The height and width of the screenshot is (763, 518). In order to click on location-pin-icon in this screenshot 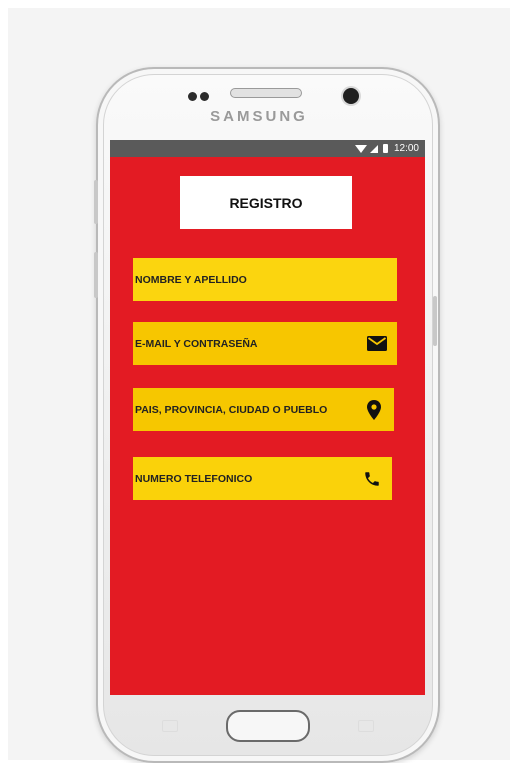, I will do `click(374, 410)`.